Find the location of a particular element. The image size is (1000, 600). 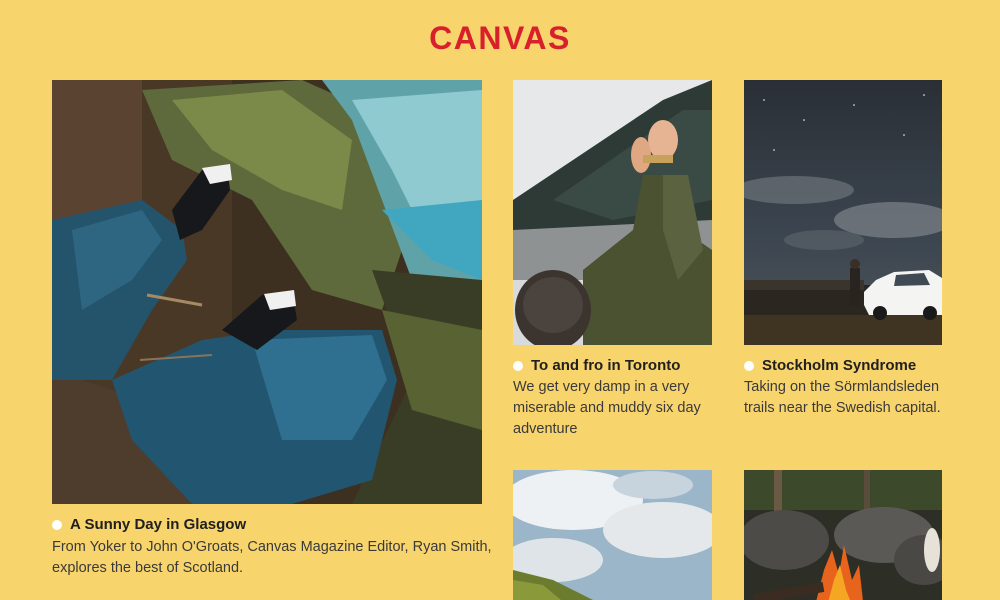

campfire-article-image is located at coordinates (843, 535).